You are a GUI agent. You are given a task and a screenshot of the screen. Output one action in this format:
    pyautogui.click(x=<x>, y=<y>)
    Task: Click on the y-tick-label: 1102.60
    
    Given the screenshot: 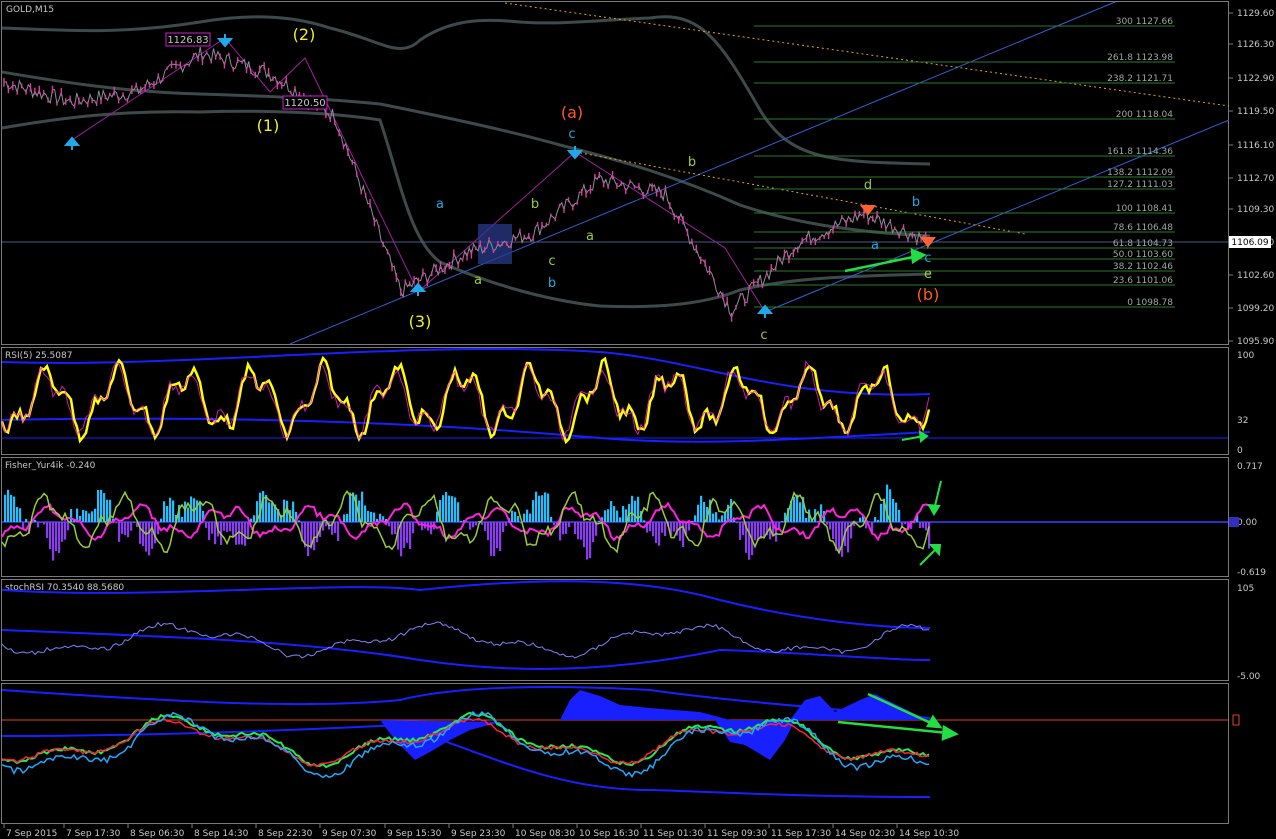 What is the action you would take?
    pyautogui.click(x=1255, y=276)
    